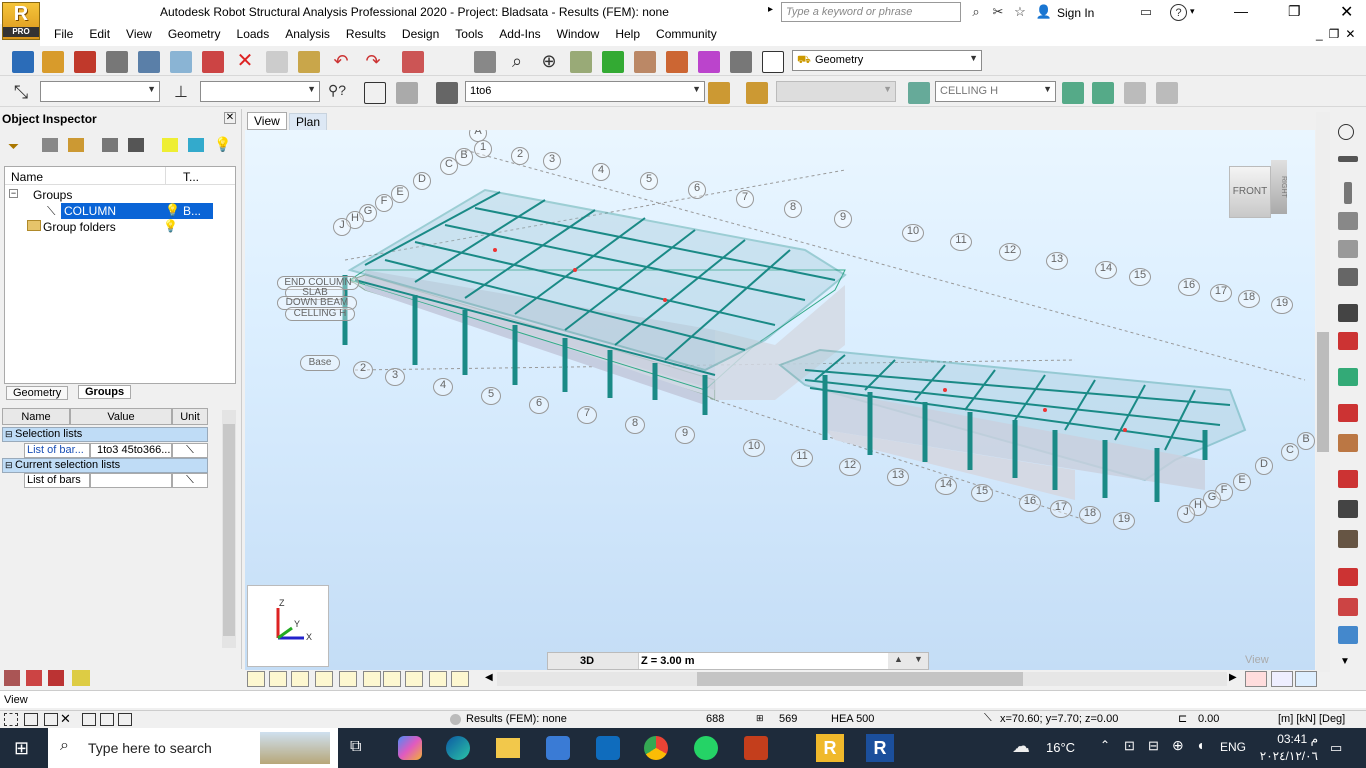 This screenshot has height=768, width=1366. I want to click on powerpoint-icon, so click(756, 748).